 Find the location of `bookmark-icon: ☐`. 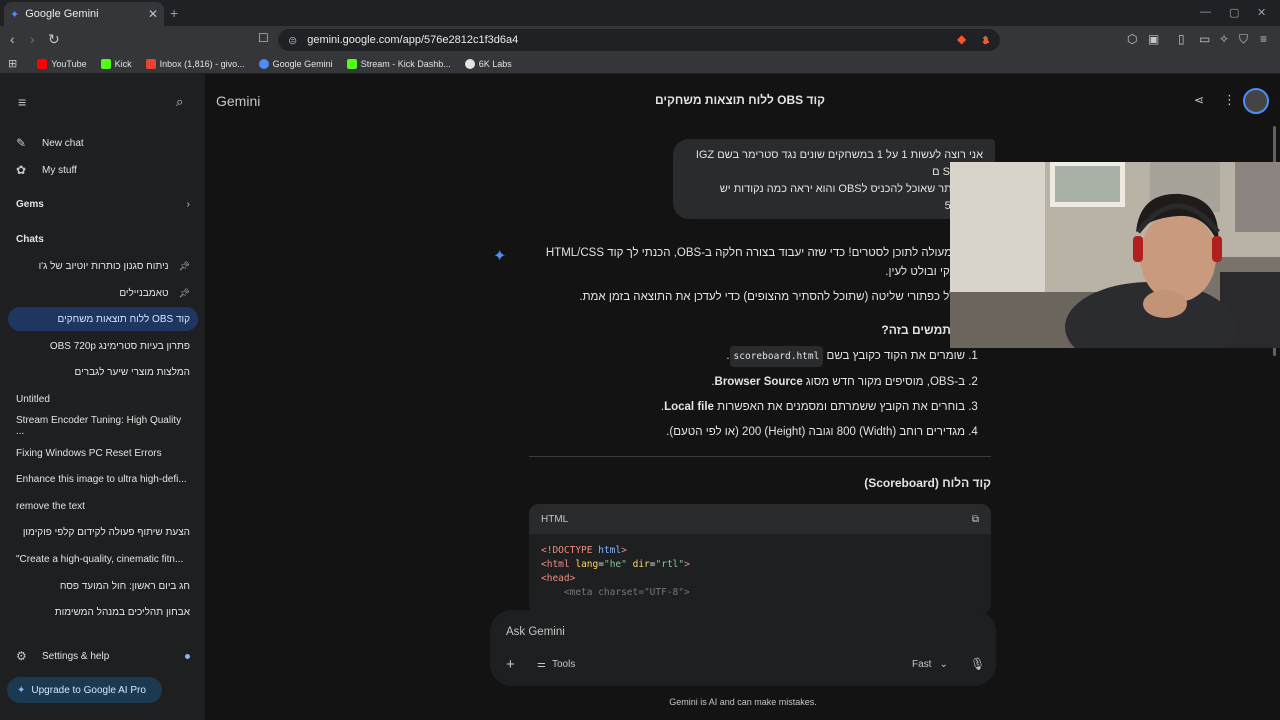

bookmark-icon: ☐ is located at coordinates (263, 38).